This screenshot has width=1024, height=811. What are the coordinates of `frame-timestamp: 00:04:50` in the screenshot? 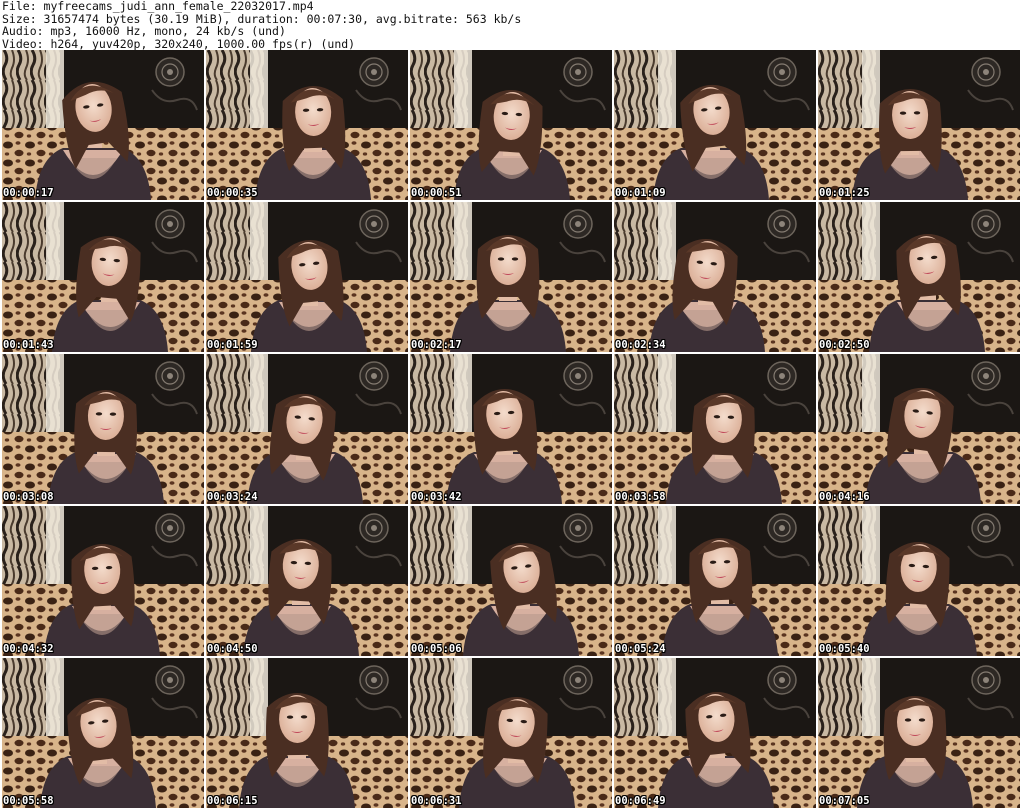 It's located at (232, 649).